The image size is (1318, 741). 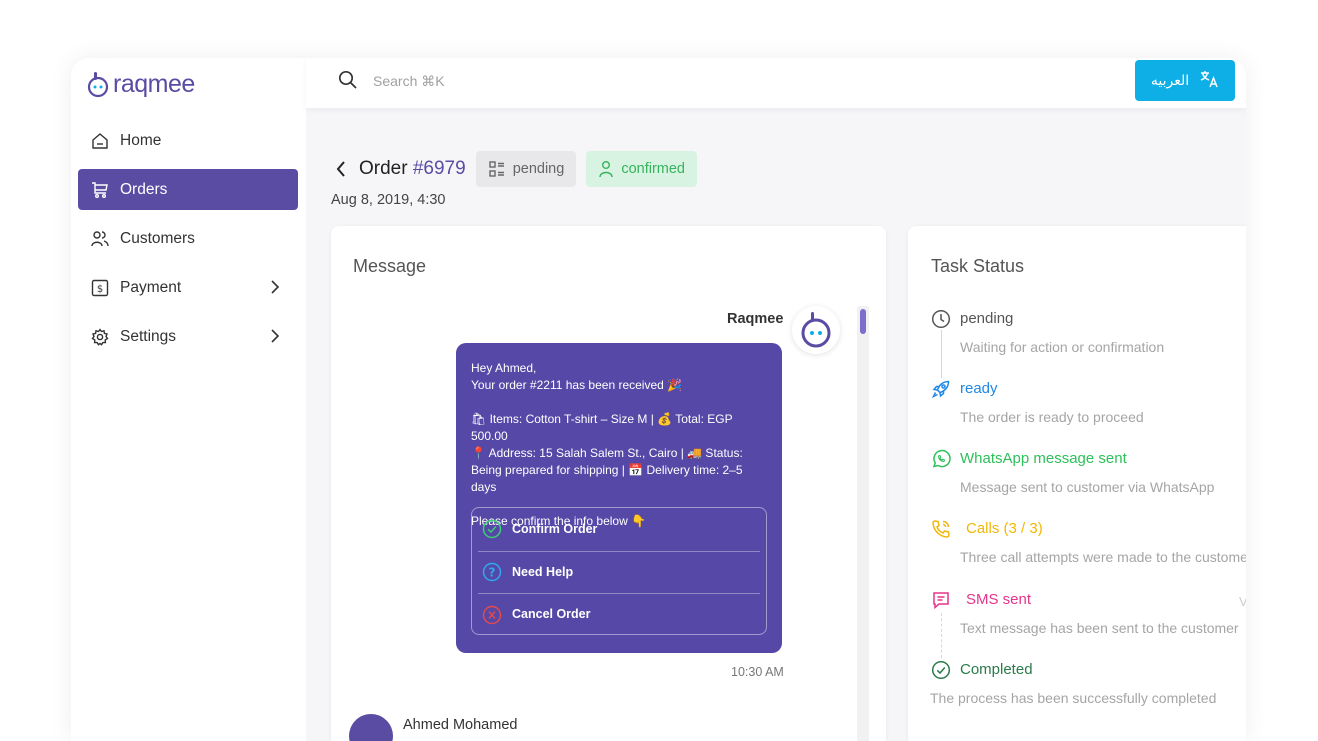 What do you see at coordinates (1004, 528) in the screenshot?
I see `task-label: Calls (3 / 3)` at bounding box center [1004, 528].